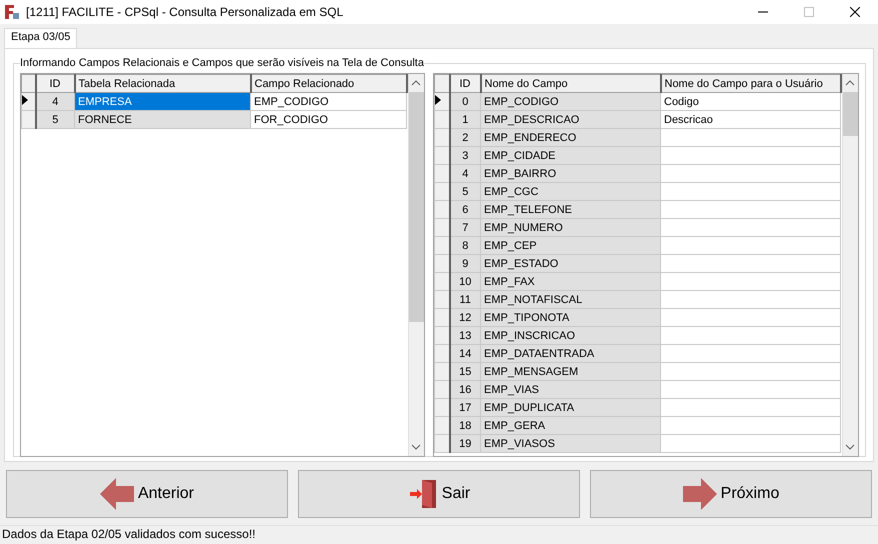 The width and height of the screenshot is (878, 544). What do you see at coordinates (750, 83) in the screenshot?
I see `column-header: Nome do Campo para o Usuário` at bounding box center [750, 83].